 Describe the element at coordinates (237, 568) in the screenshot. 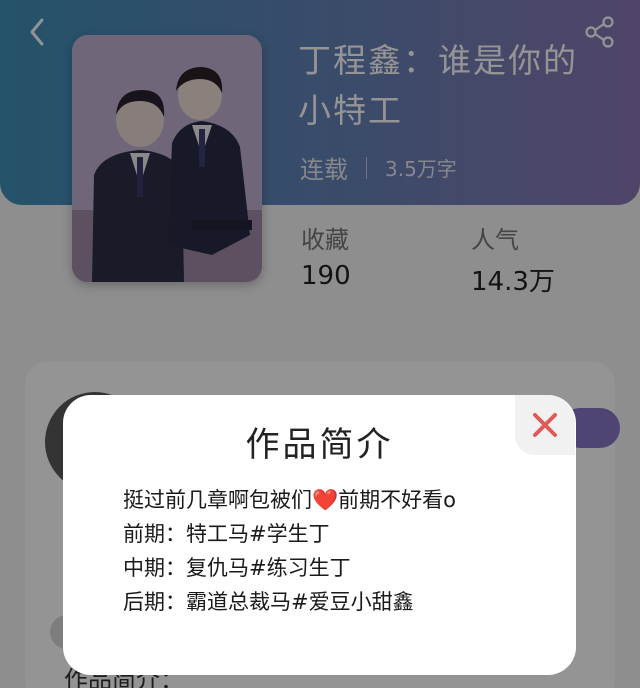

I see `synopsis-line: 中期：复仇马#练习生丁` at that location.